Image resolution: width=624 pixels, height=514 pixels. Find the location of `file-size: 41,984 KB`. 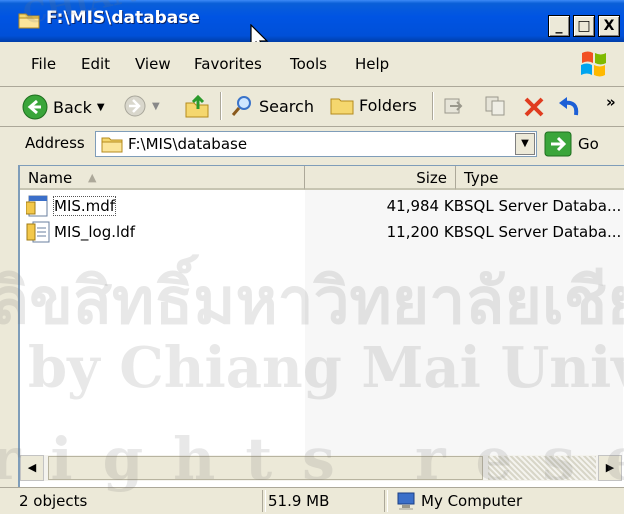

file-size: 41,984 KB is located at coordinates (425, 206).